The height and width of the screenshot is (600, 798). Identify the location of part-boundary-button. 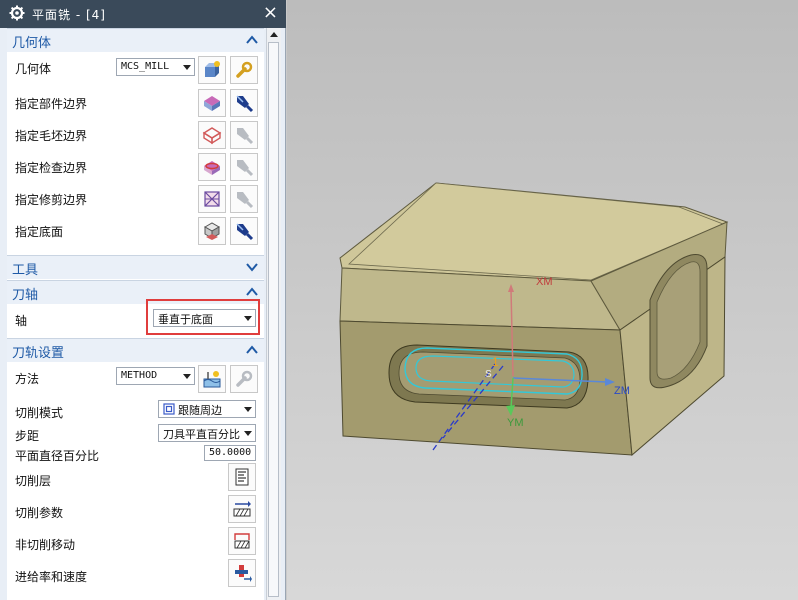
(212, 103).